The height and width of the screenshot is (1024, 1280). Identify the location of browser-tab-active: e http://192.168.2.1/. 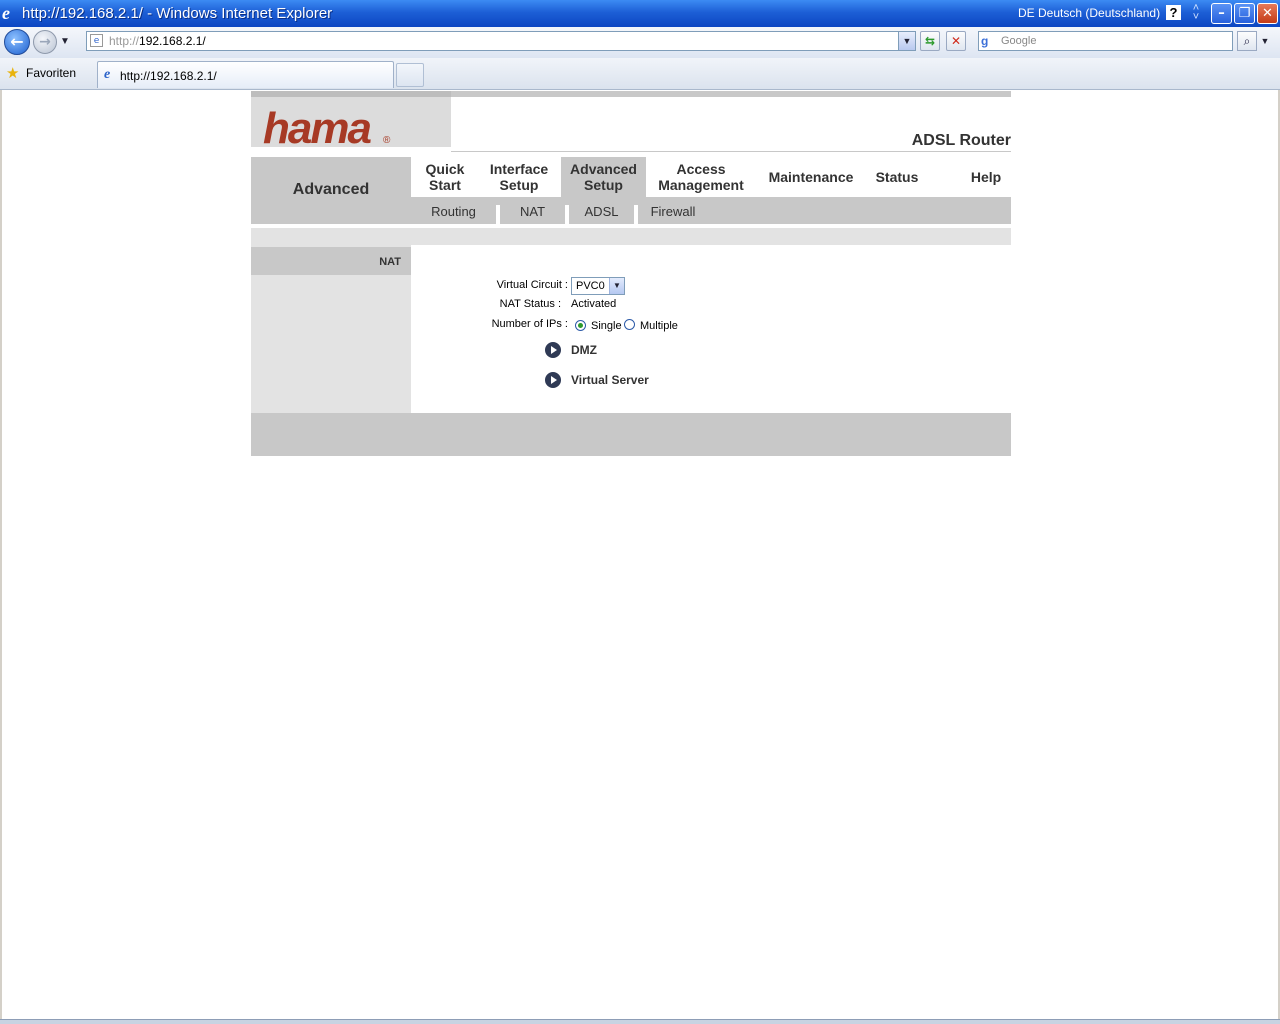
(245, 74).